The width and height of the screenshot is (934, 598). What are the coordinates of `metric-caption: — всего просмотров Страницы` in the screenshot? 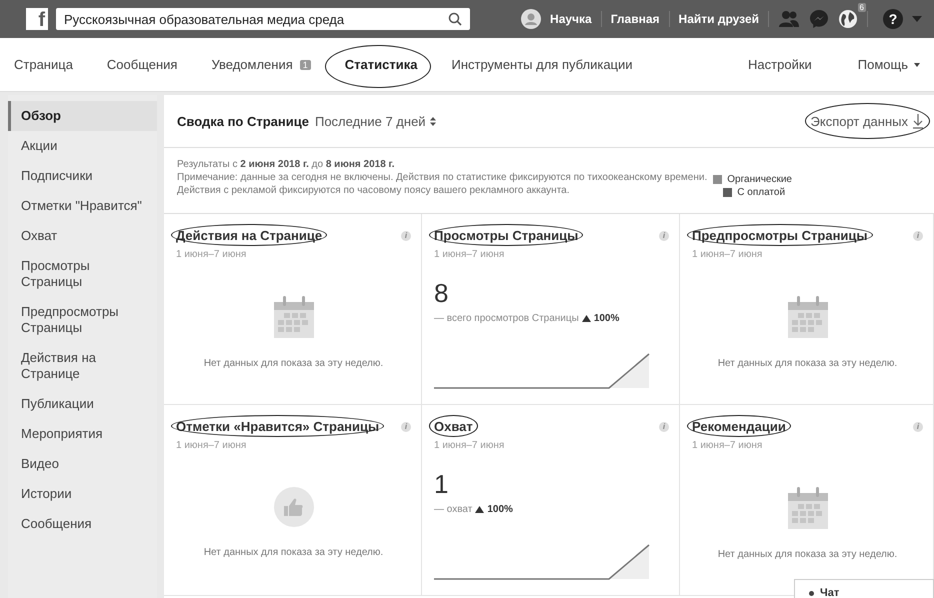 It's located at (506, 318).